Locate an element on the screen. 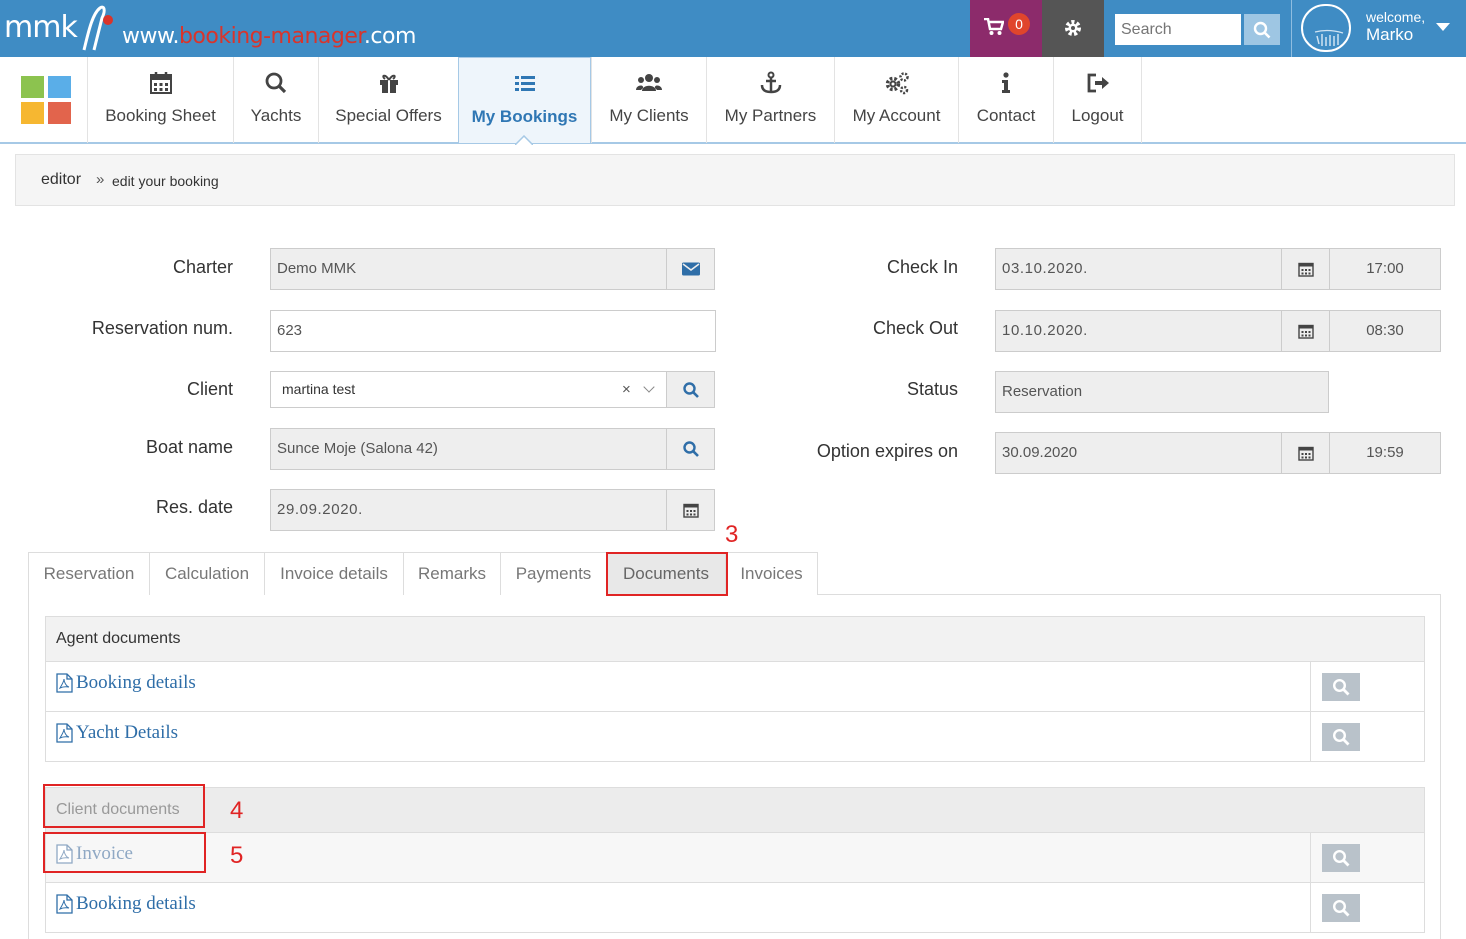 This screenshot has height=939, width=1466. tab-reservation: Reservation is located at coordinates (89, 573).